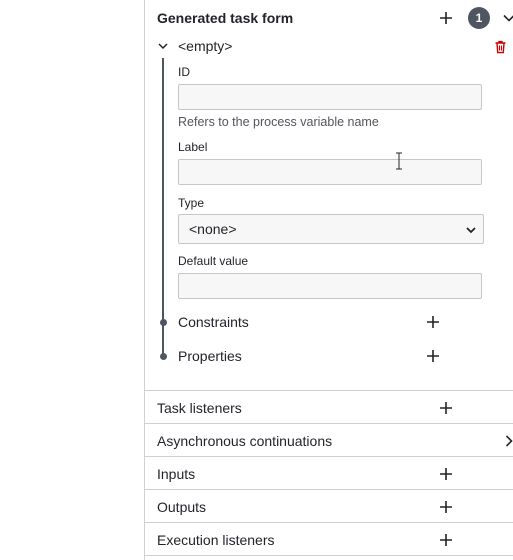  I want to click on properties-group: Properties, so click(210, 356).